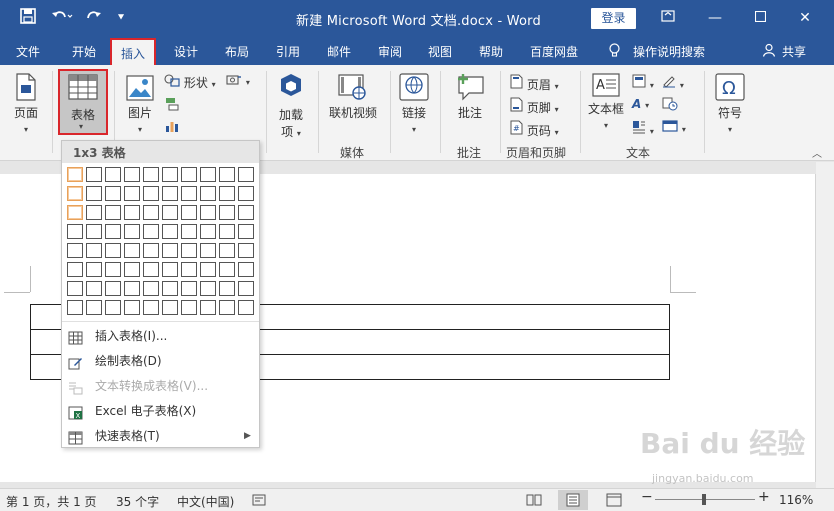 This screenshot has height=511, width=834. Describe the element at coordinates (160, 436) in the screenshot. I see `quick-tables-menu-item: 快速表格(T) ▶` at that location.